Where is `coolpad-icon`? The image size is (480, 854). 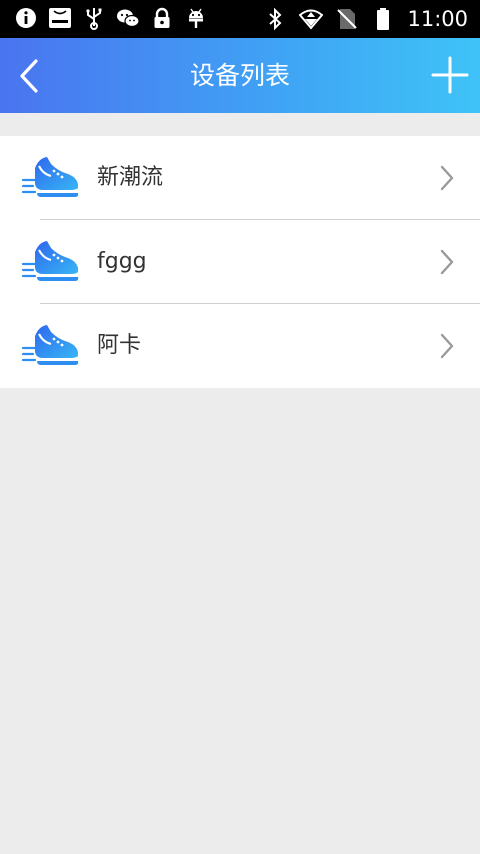
coolpad-icon is located at coordinates (60, 18).